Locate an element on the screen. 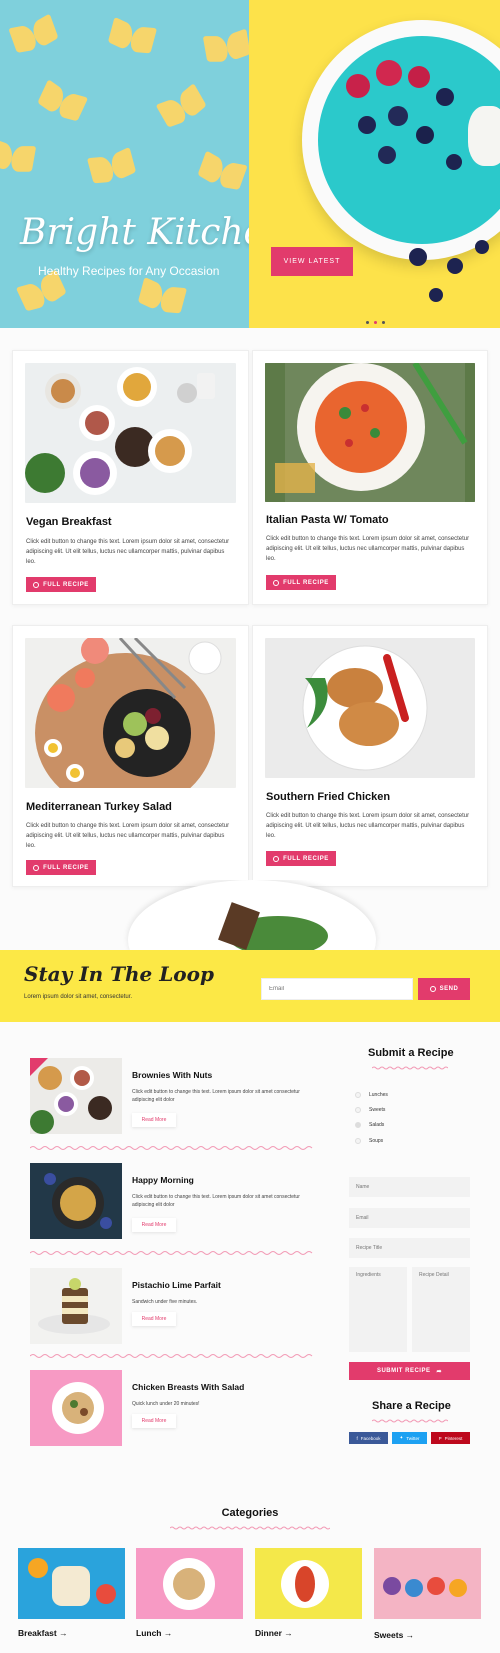 This screenshot has height=1653, width=500. hero-smoothie-bowl-image: VIEW LATEST is located at coordinates (374, 164).